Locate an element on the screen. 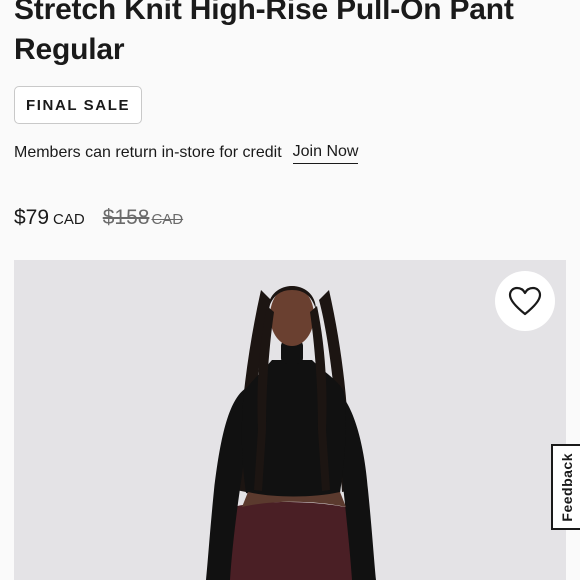 The image size is (580, 580). join-now-link: Join Now is located at coordinates (325, 153).